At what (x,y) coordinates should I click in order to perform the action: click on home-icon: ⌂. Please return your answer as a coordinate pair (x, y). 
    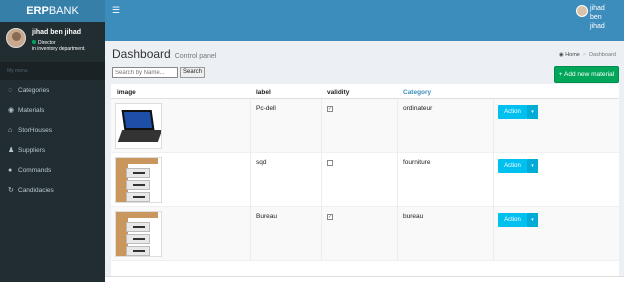
    Looking at the image, I should click on (10, 130).